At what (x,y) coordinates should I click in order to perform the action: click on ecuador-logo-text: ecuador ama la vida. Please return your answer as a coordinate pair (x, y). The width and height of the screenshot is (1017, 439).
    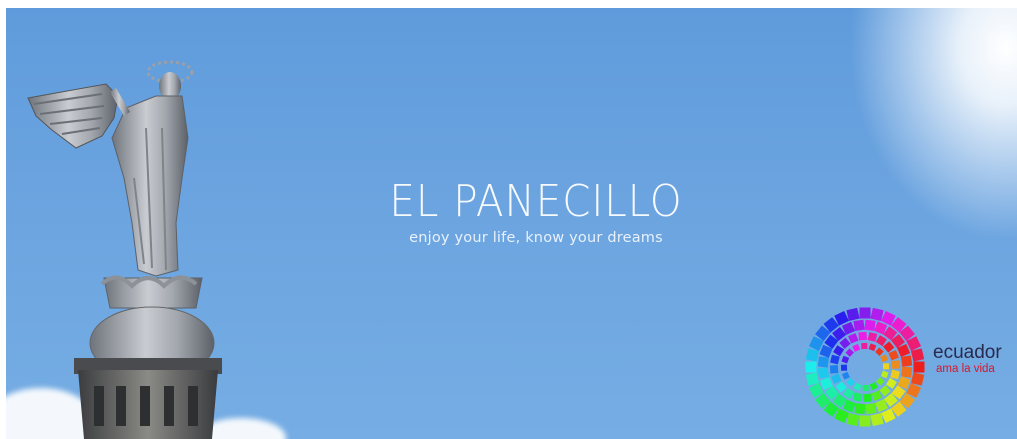
    Looking at the image, I should click on (967, 359).